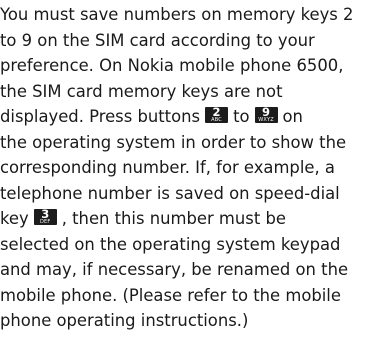  What do you see at coordinates (216, 120) in the screenshot?
I see `key-letters: ABC` at bounding box center [216, 120].